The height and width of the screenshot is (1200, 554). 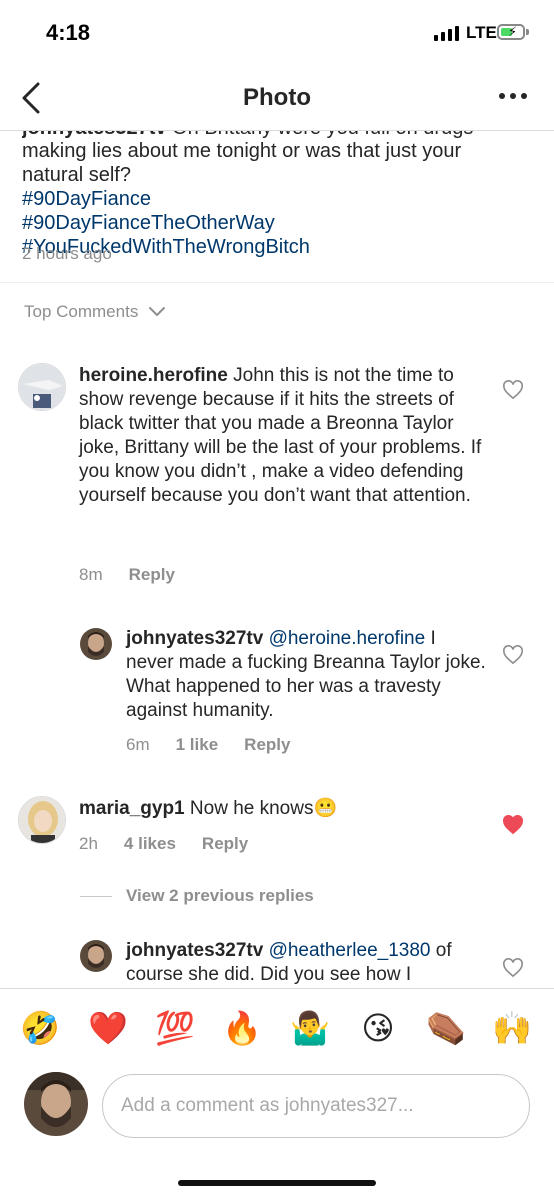 What do you see at coordinates (175, 1028) in the screenshot?
I see `emoji-100-button: 💯` at bounding box center [175, 1028].